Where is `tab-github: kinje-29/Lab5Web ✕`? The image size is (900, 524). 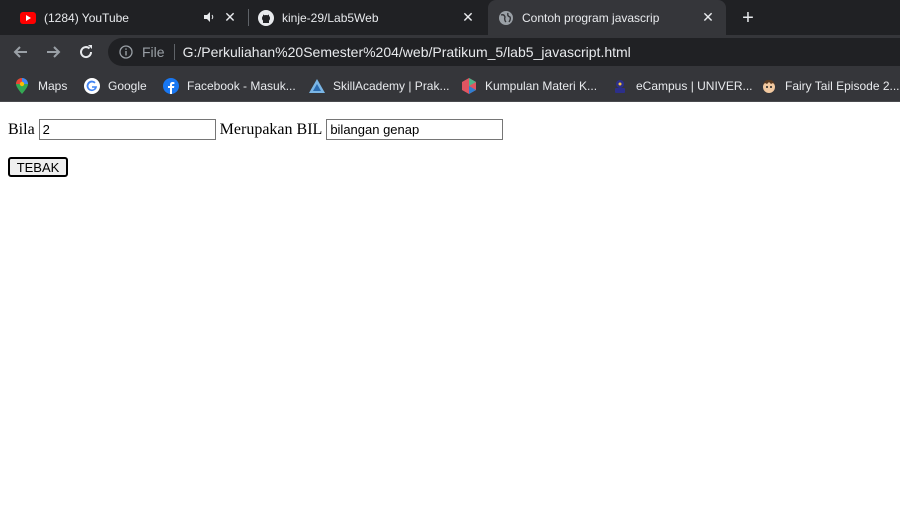 tab-github: kinje-29/Lab5Web ✕ is located at coordinates (368, 17).